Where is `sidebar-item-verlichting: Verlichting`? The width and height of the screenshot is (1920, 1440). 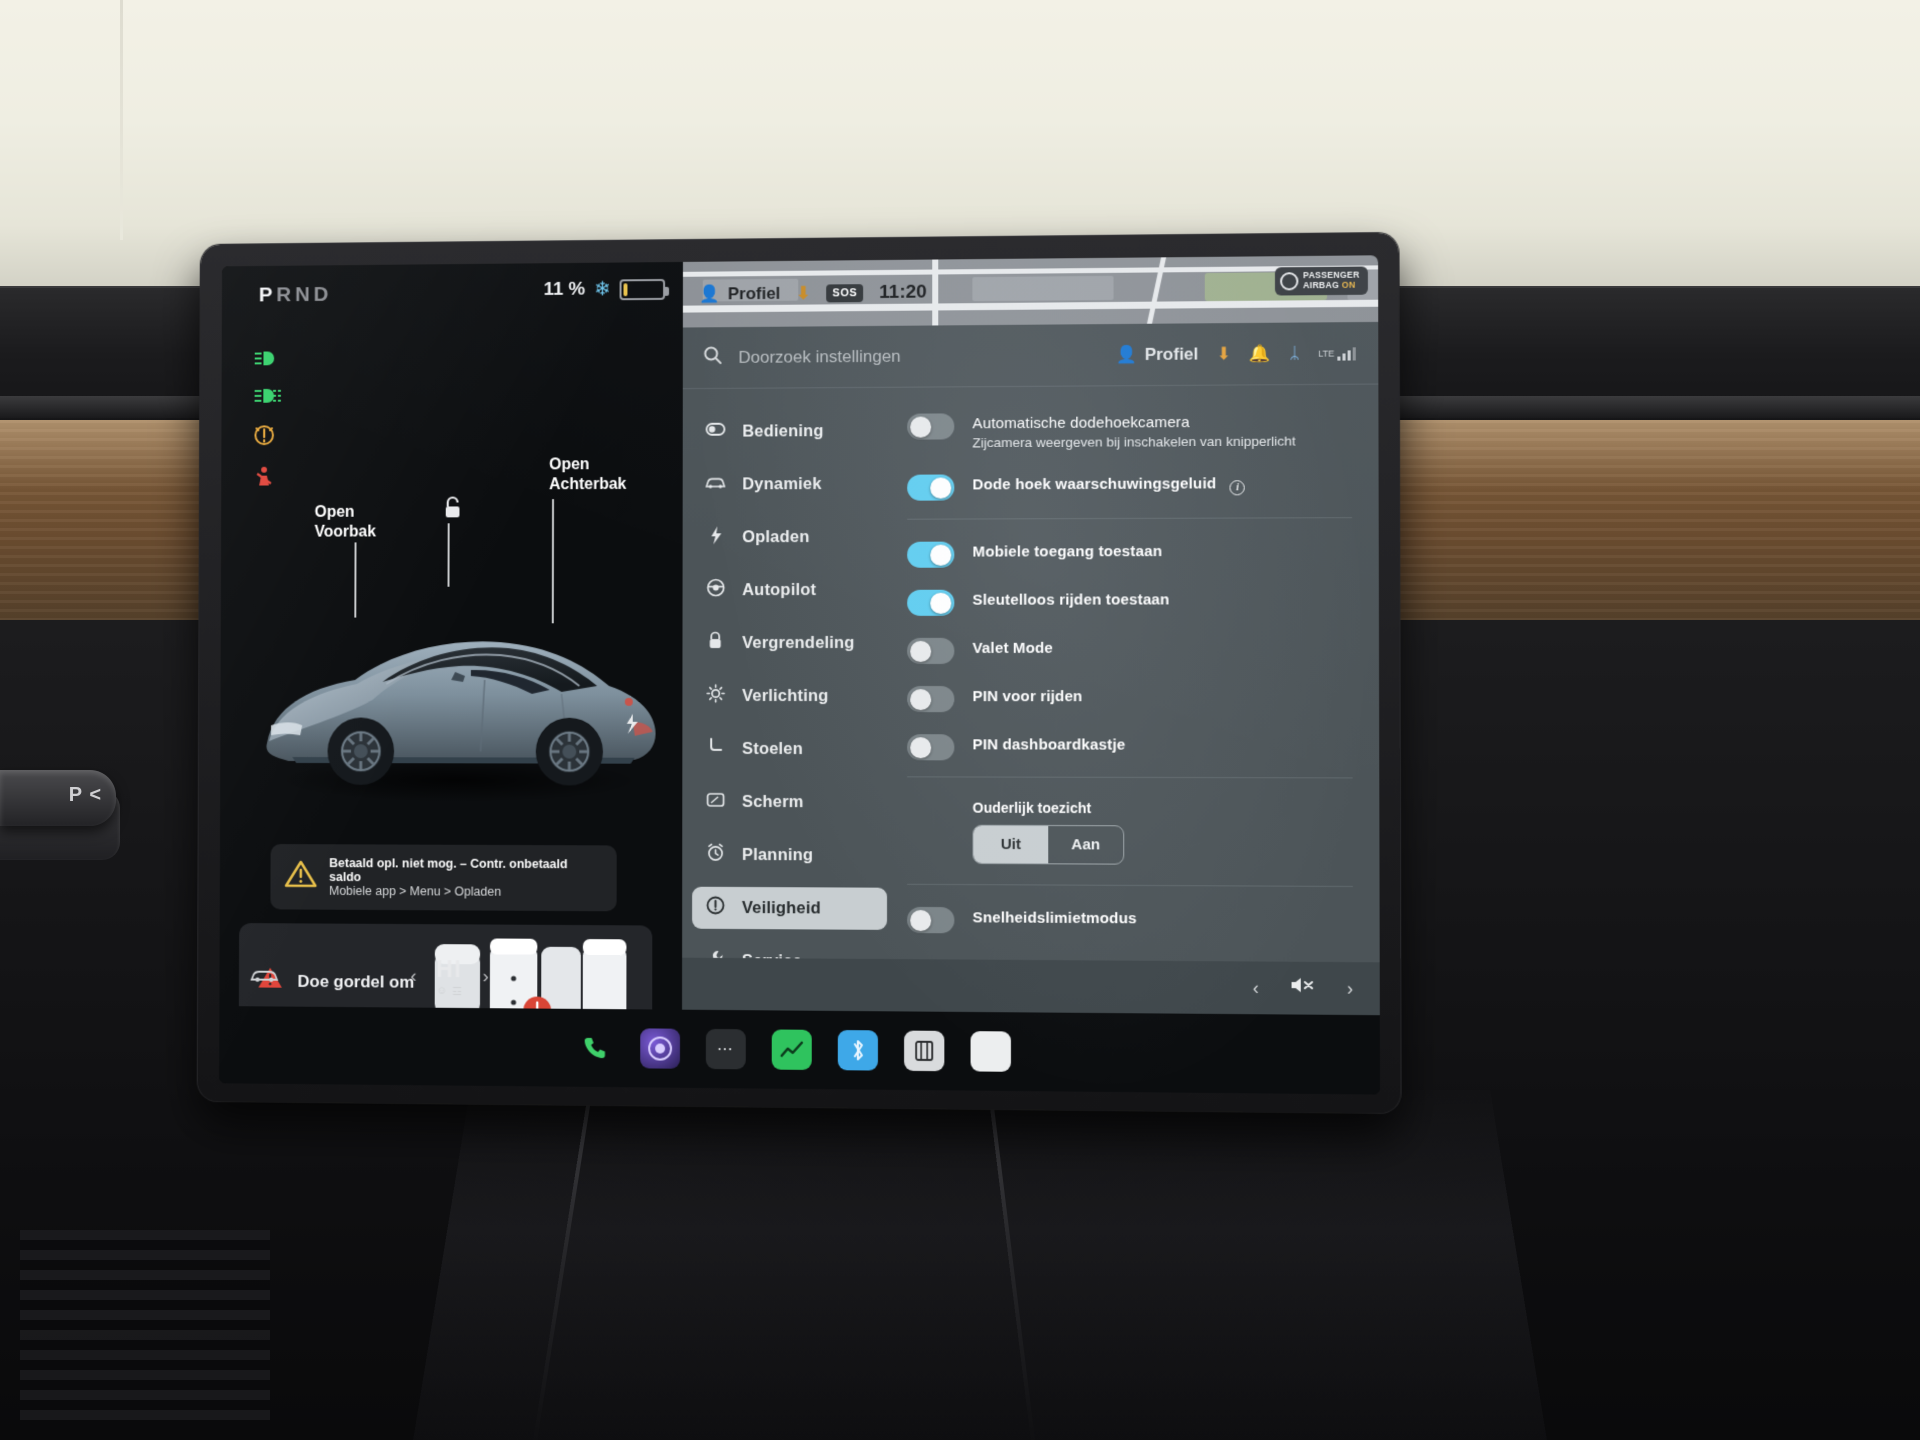 sidebar-item-verlichting: Verlichting is located at coordinates (789, 696).